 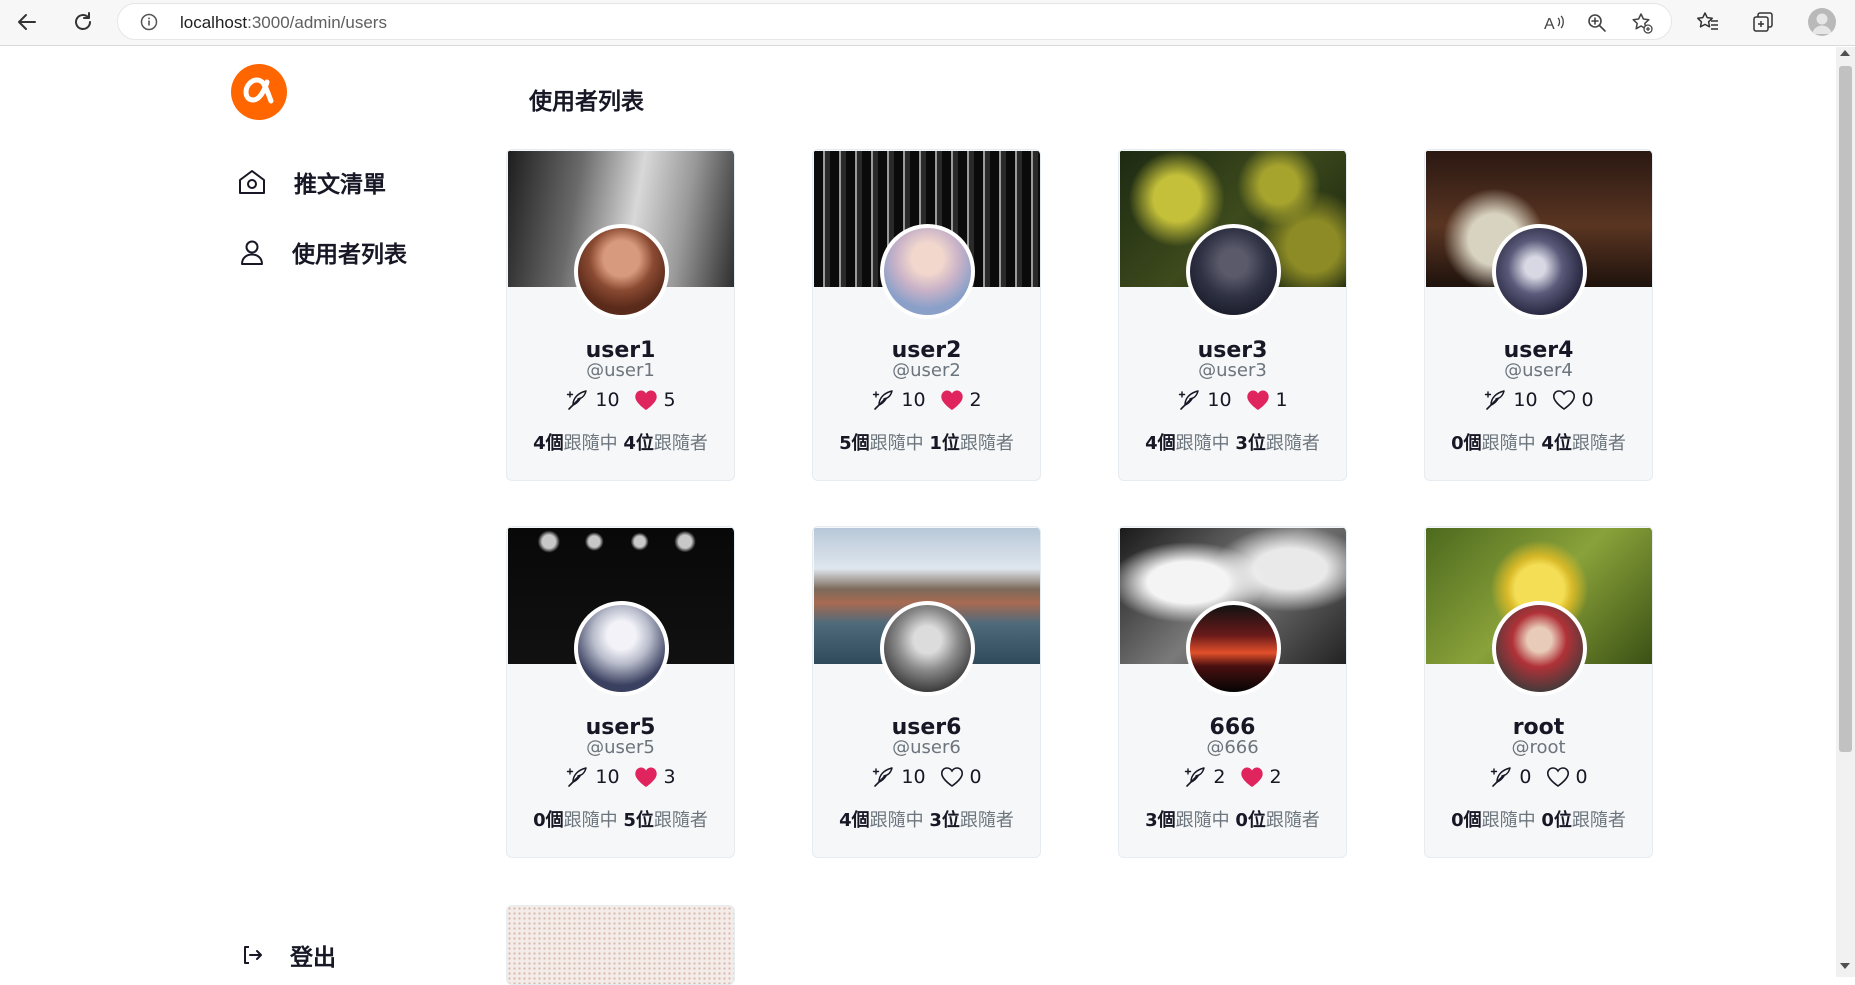 What do you see at coordinates (1597, 23) in the screenshot?
I see `zoom-icon` at bounding box center [1597, 23].